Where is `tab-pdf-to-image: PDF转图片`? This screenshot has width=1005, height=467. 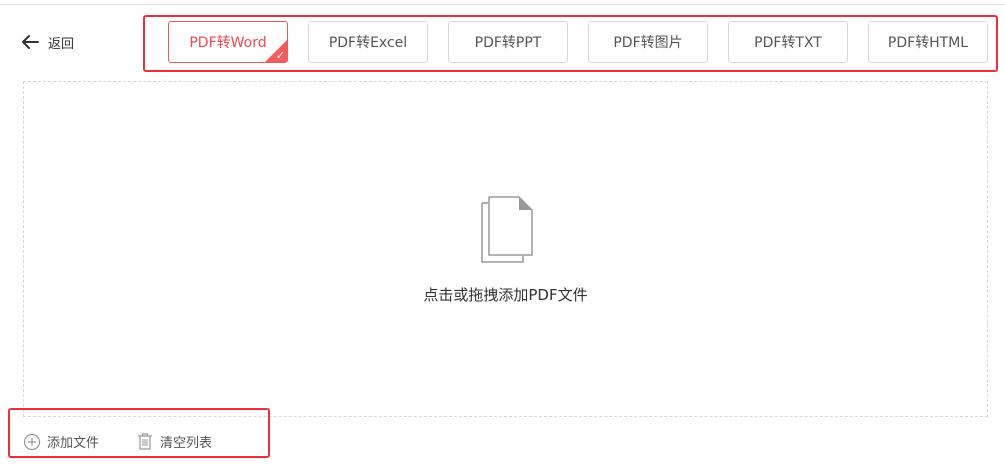
tab-pdf-to-image: PDF转图片 is located at coordinates (648, 42).